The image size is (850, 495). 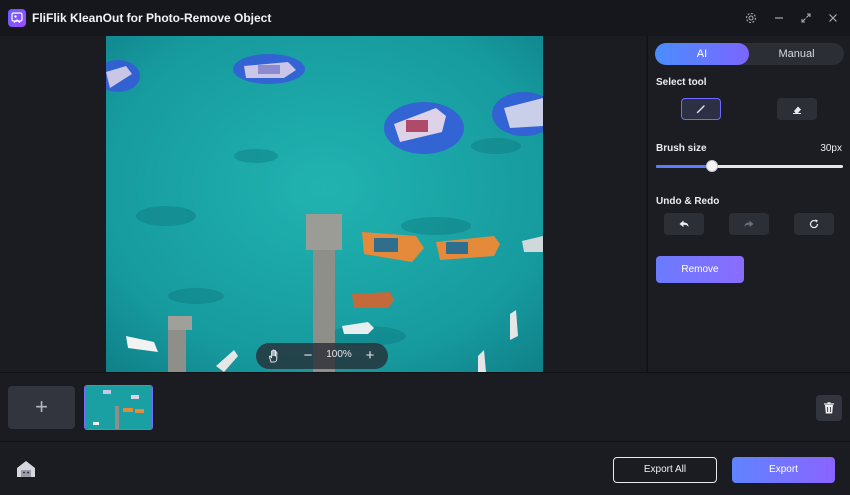 I want to click on hand-icon, so click(x=274, y=356).